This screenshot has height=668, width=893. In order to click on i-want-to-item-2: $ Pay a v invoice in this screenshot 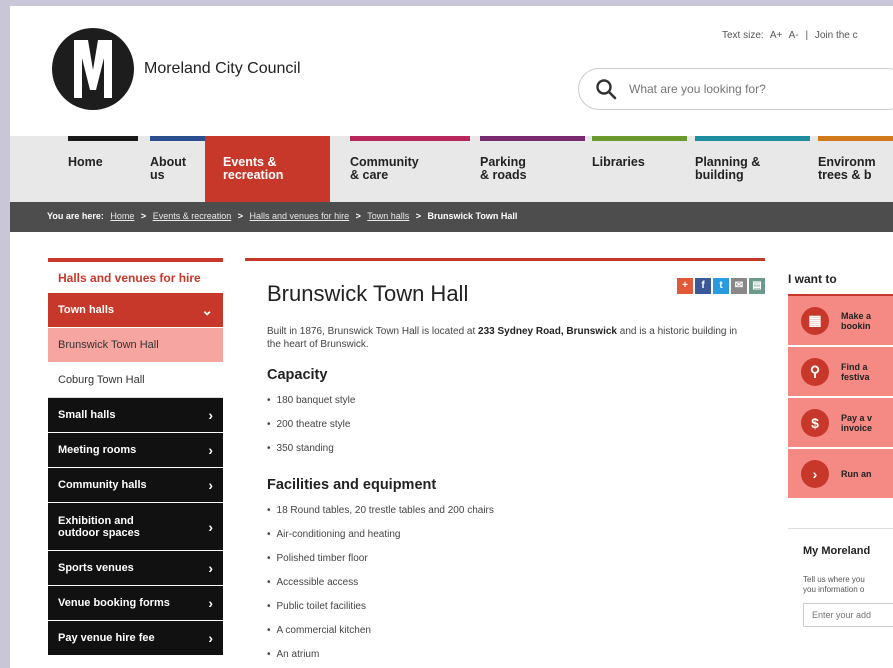, I will do `click(840, 423)`.